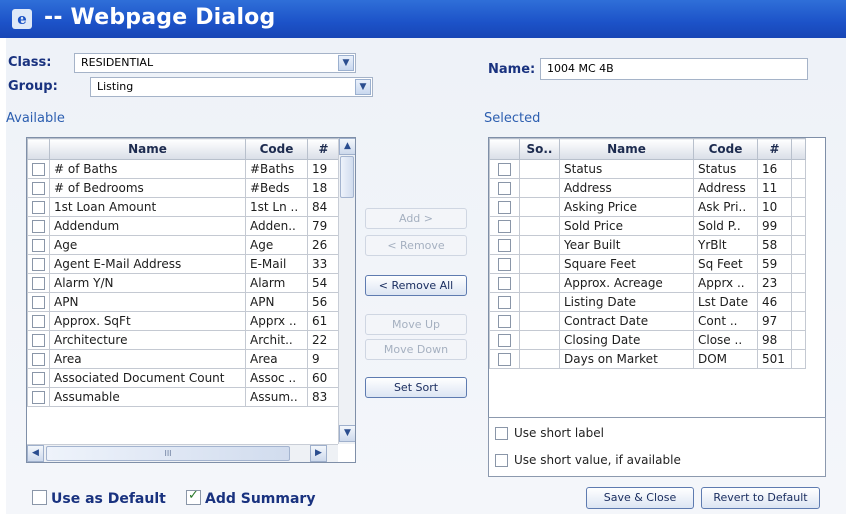  I want to click on table-row: Square Feet Sq Feet 59, so click(647, 264).